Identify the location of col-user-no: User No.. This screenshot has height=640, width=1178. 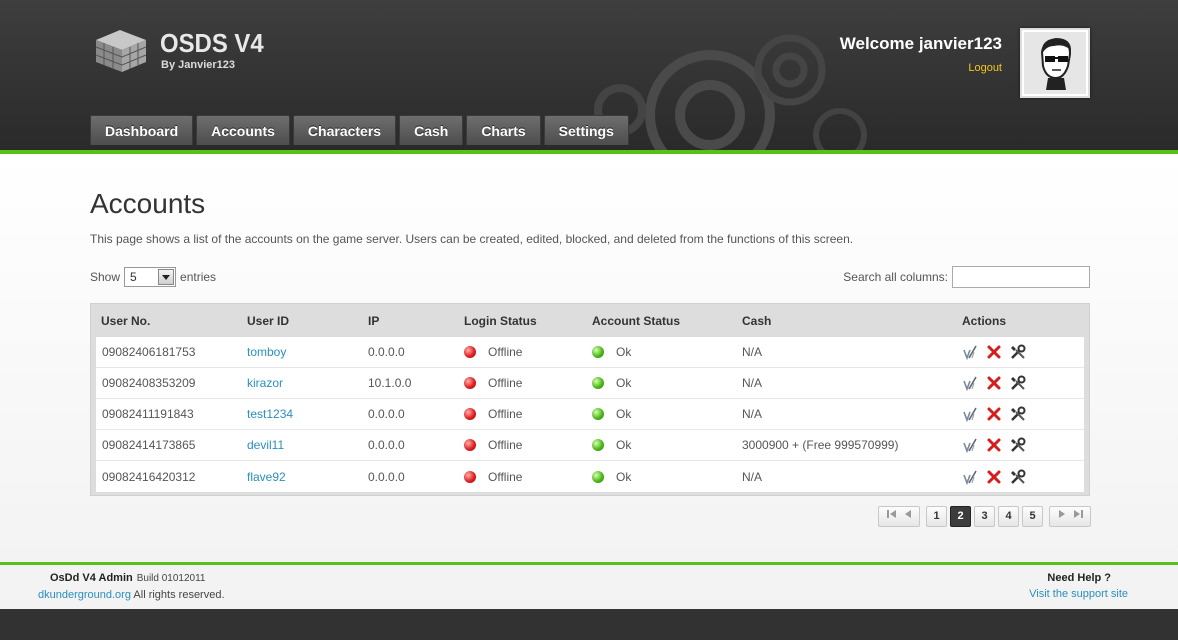
(168, 321).